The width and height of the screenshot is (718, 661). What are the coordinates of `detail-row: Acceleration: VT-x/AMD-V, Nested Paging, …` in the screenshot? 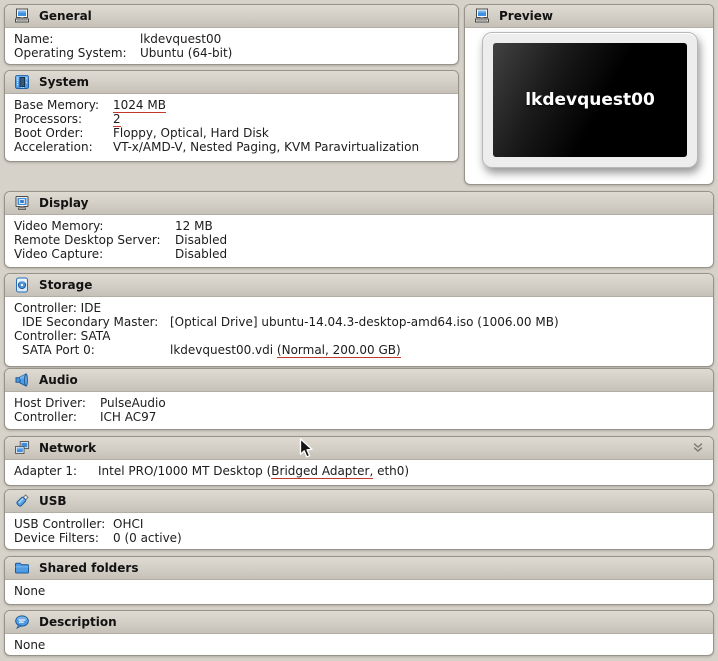 It's located at (231, 147).